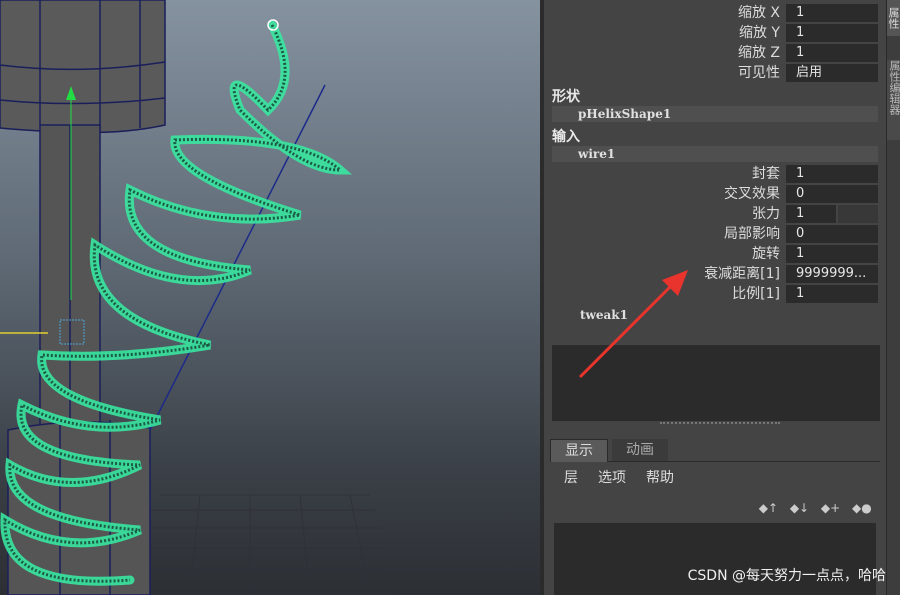  What do you see at coordinates (715, 154) in the screenshot?
I see `input-node-bar: wire1` at bounding box center [715, 154].